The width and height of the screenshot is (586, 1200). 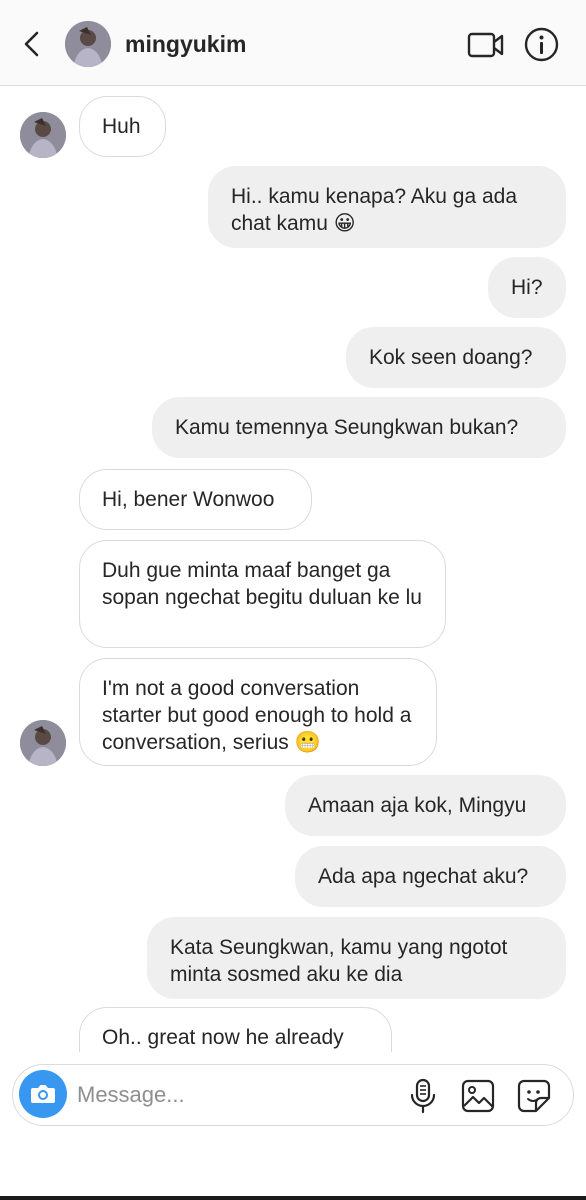 What do you see at coordinates (293, 1198) in the screenshot?
I see `bottom-edge-bar` at bounding box center [293, 1198].